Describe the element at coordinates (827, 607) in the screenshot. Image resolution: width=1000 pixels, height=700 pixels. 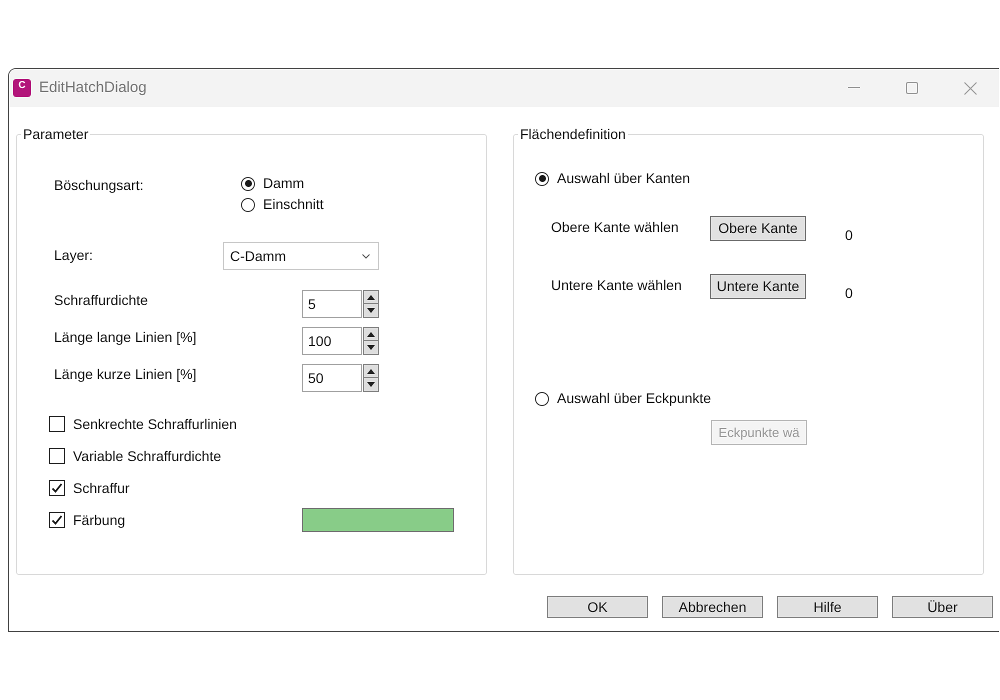
I see `dialog-button: Hilfe` at that location.